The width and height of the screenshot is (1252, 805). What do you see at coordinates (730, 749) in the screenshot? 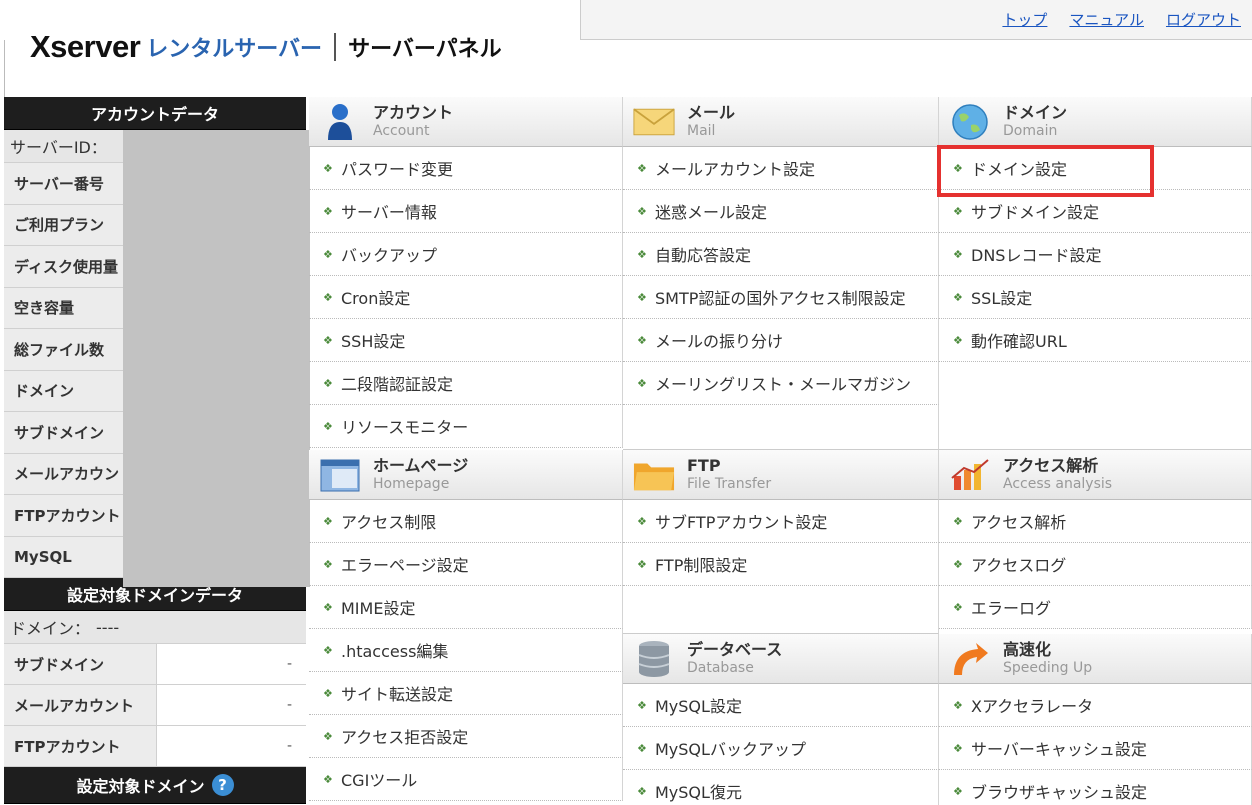
I see `menu-item-label: MySQLバックアップ` at bounding box center [730, 749].